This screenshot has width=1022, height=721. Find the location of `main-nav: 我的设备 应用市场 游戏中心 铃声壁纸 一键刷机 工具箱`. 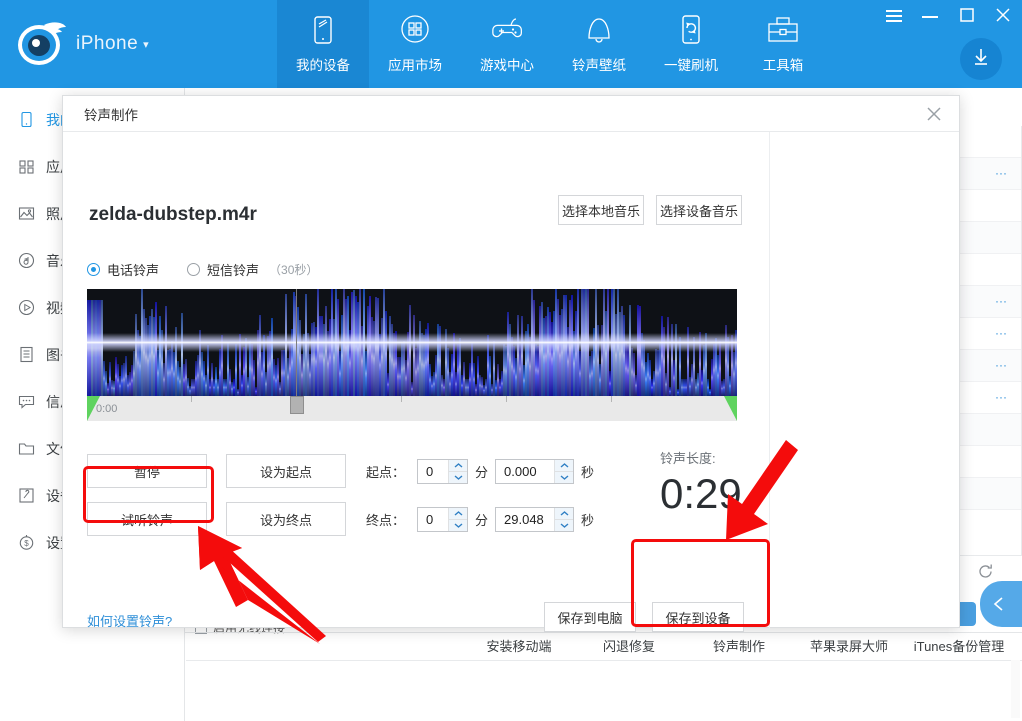

main-nav: 我的设备 应用市场 游戏中心 铃声壁纸 一键刷机 工具箱 is located at coordinates (553, 44).